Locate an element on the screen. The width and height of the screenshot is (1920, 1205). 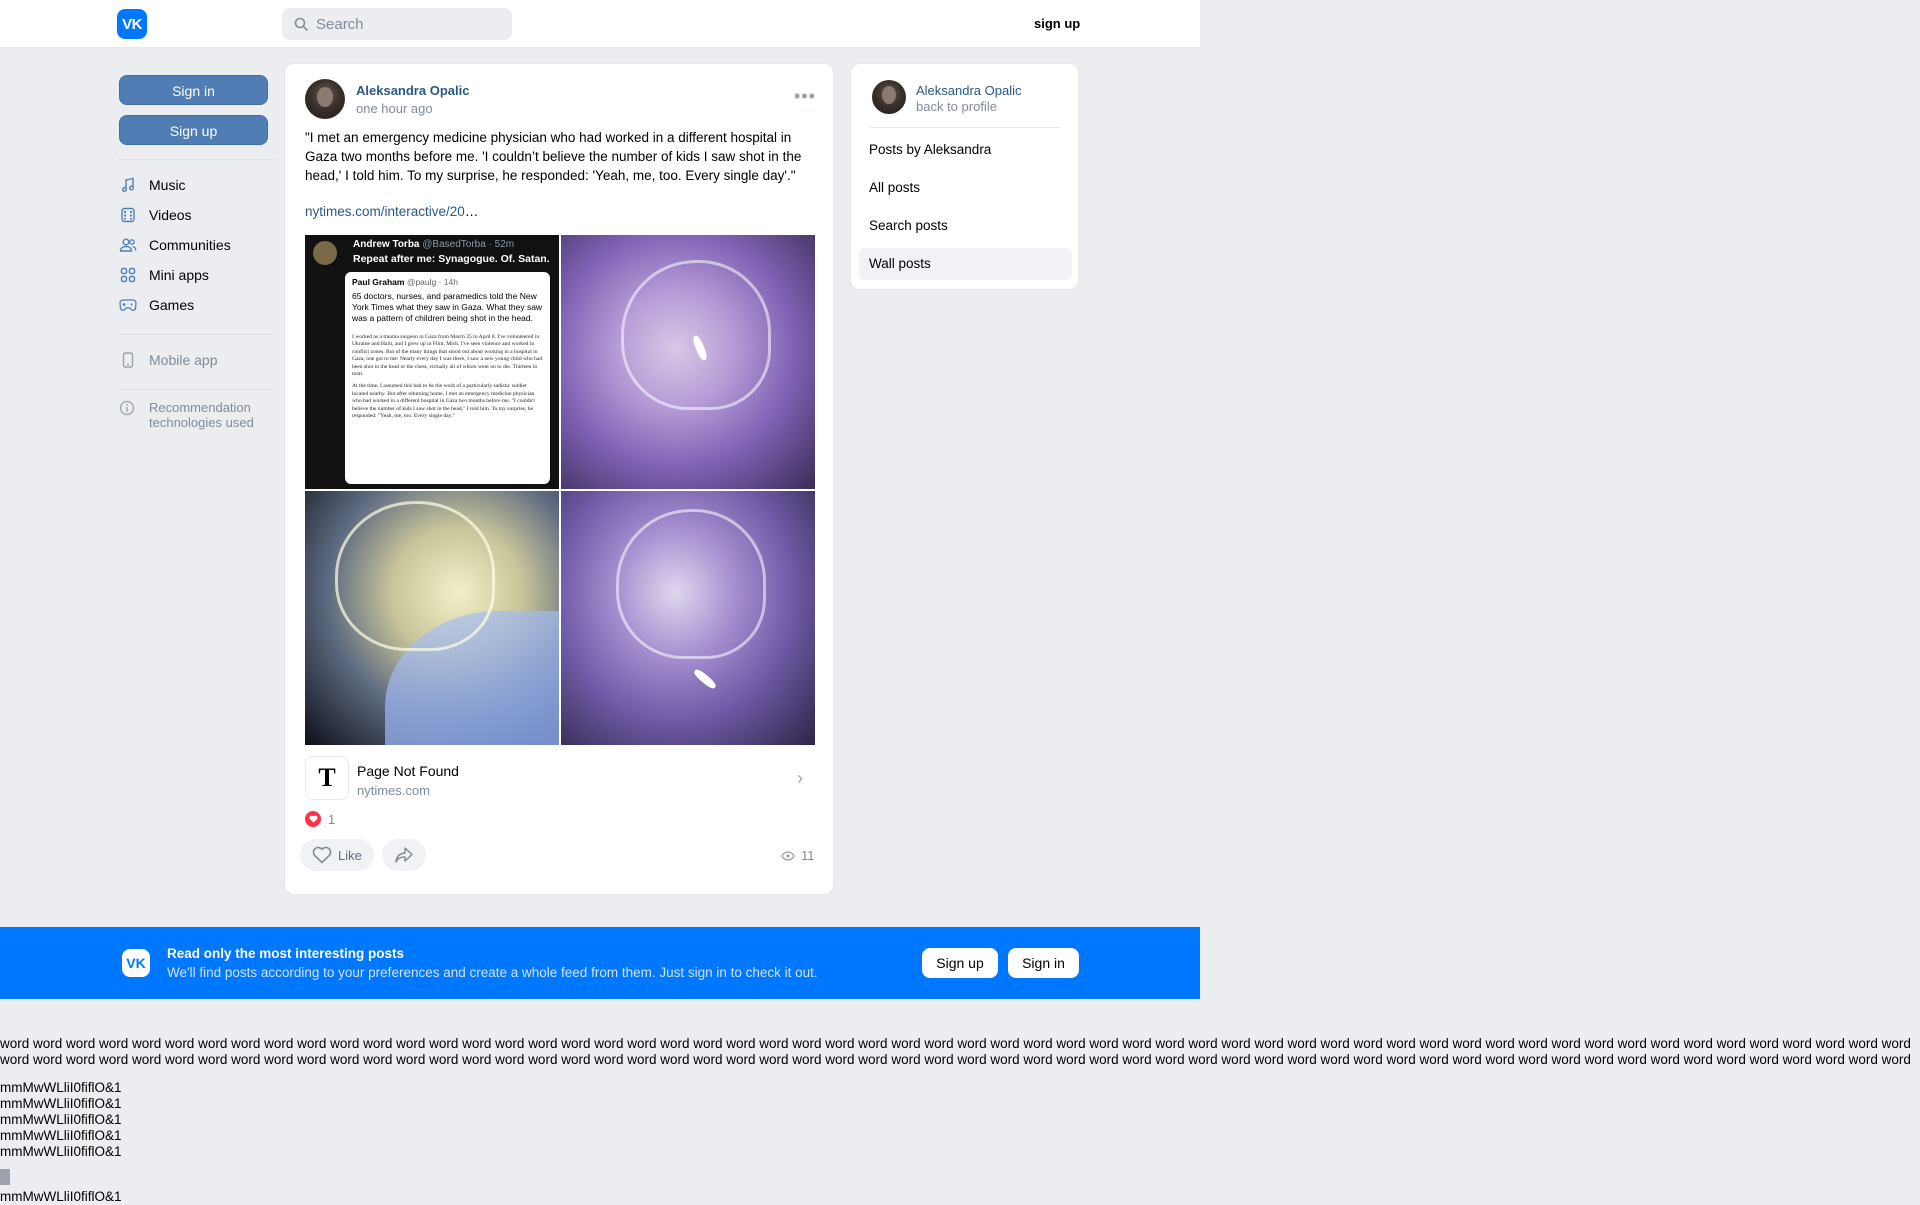
video-icon is located at coordinates (128, 215).